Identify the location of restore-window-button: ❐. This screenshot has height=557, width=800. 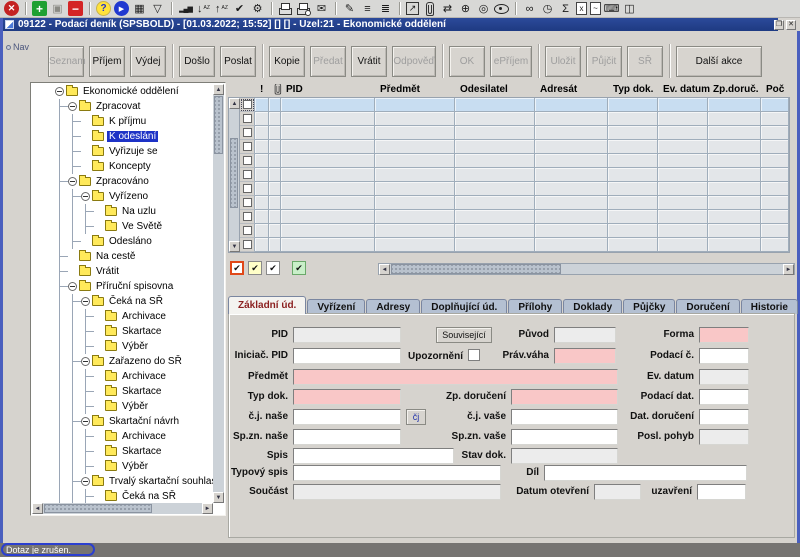
(779, 25).